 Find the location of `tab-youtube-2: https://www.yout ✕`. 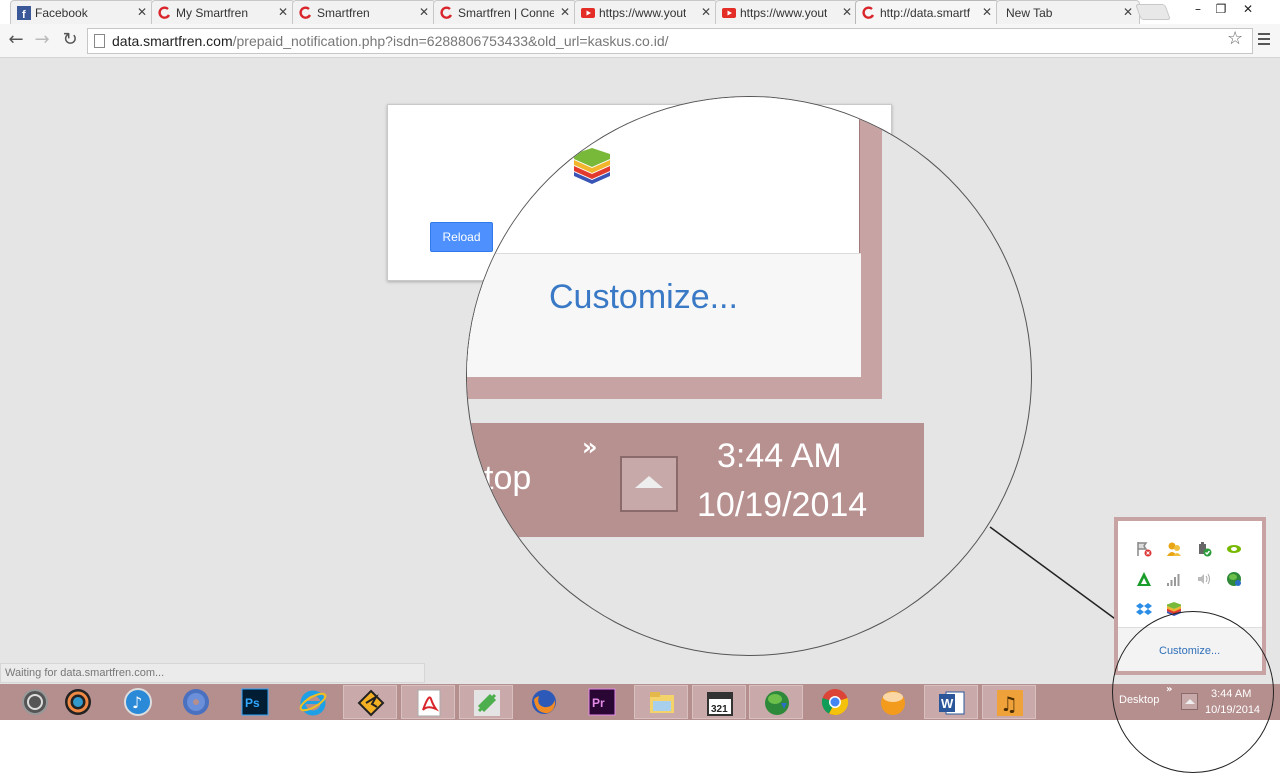

tab-youtube-2: https://www.yout ✕ is located at coordinates (787, 12).